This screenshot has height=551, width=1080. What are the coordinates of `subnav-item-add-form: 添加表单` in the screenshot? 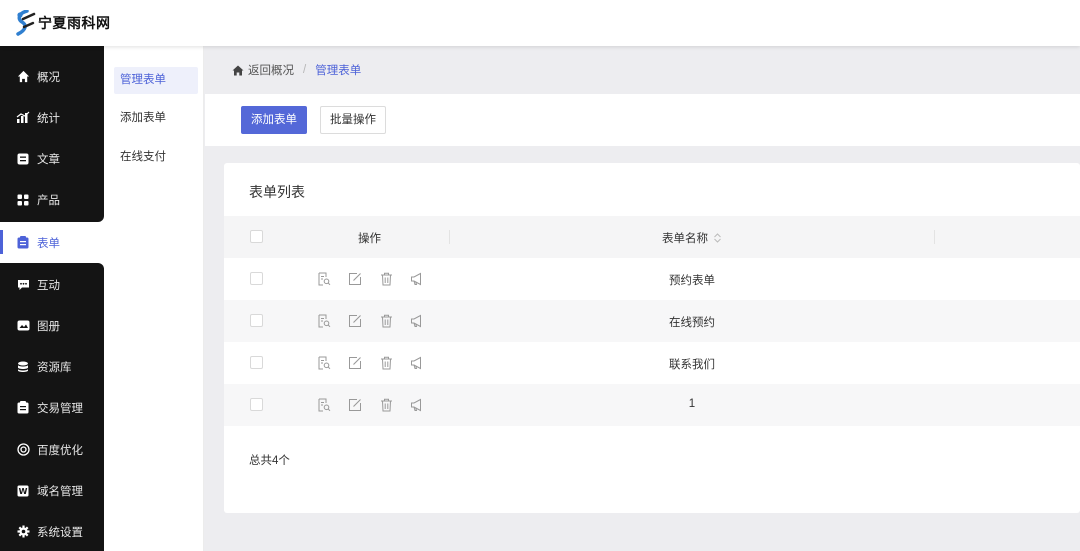 It's located at (156, 118).